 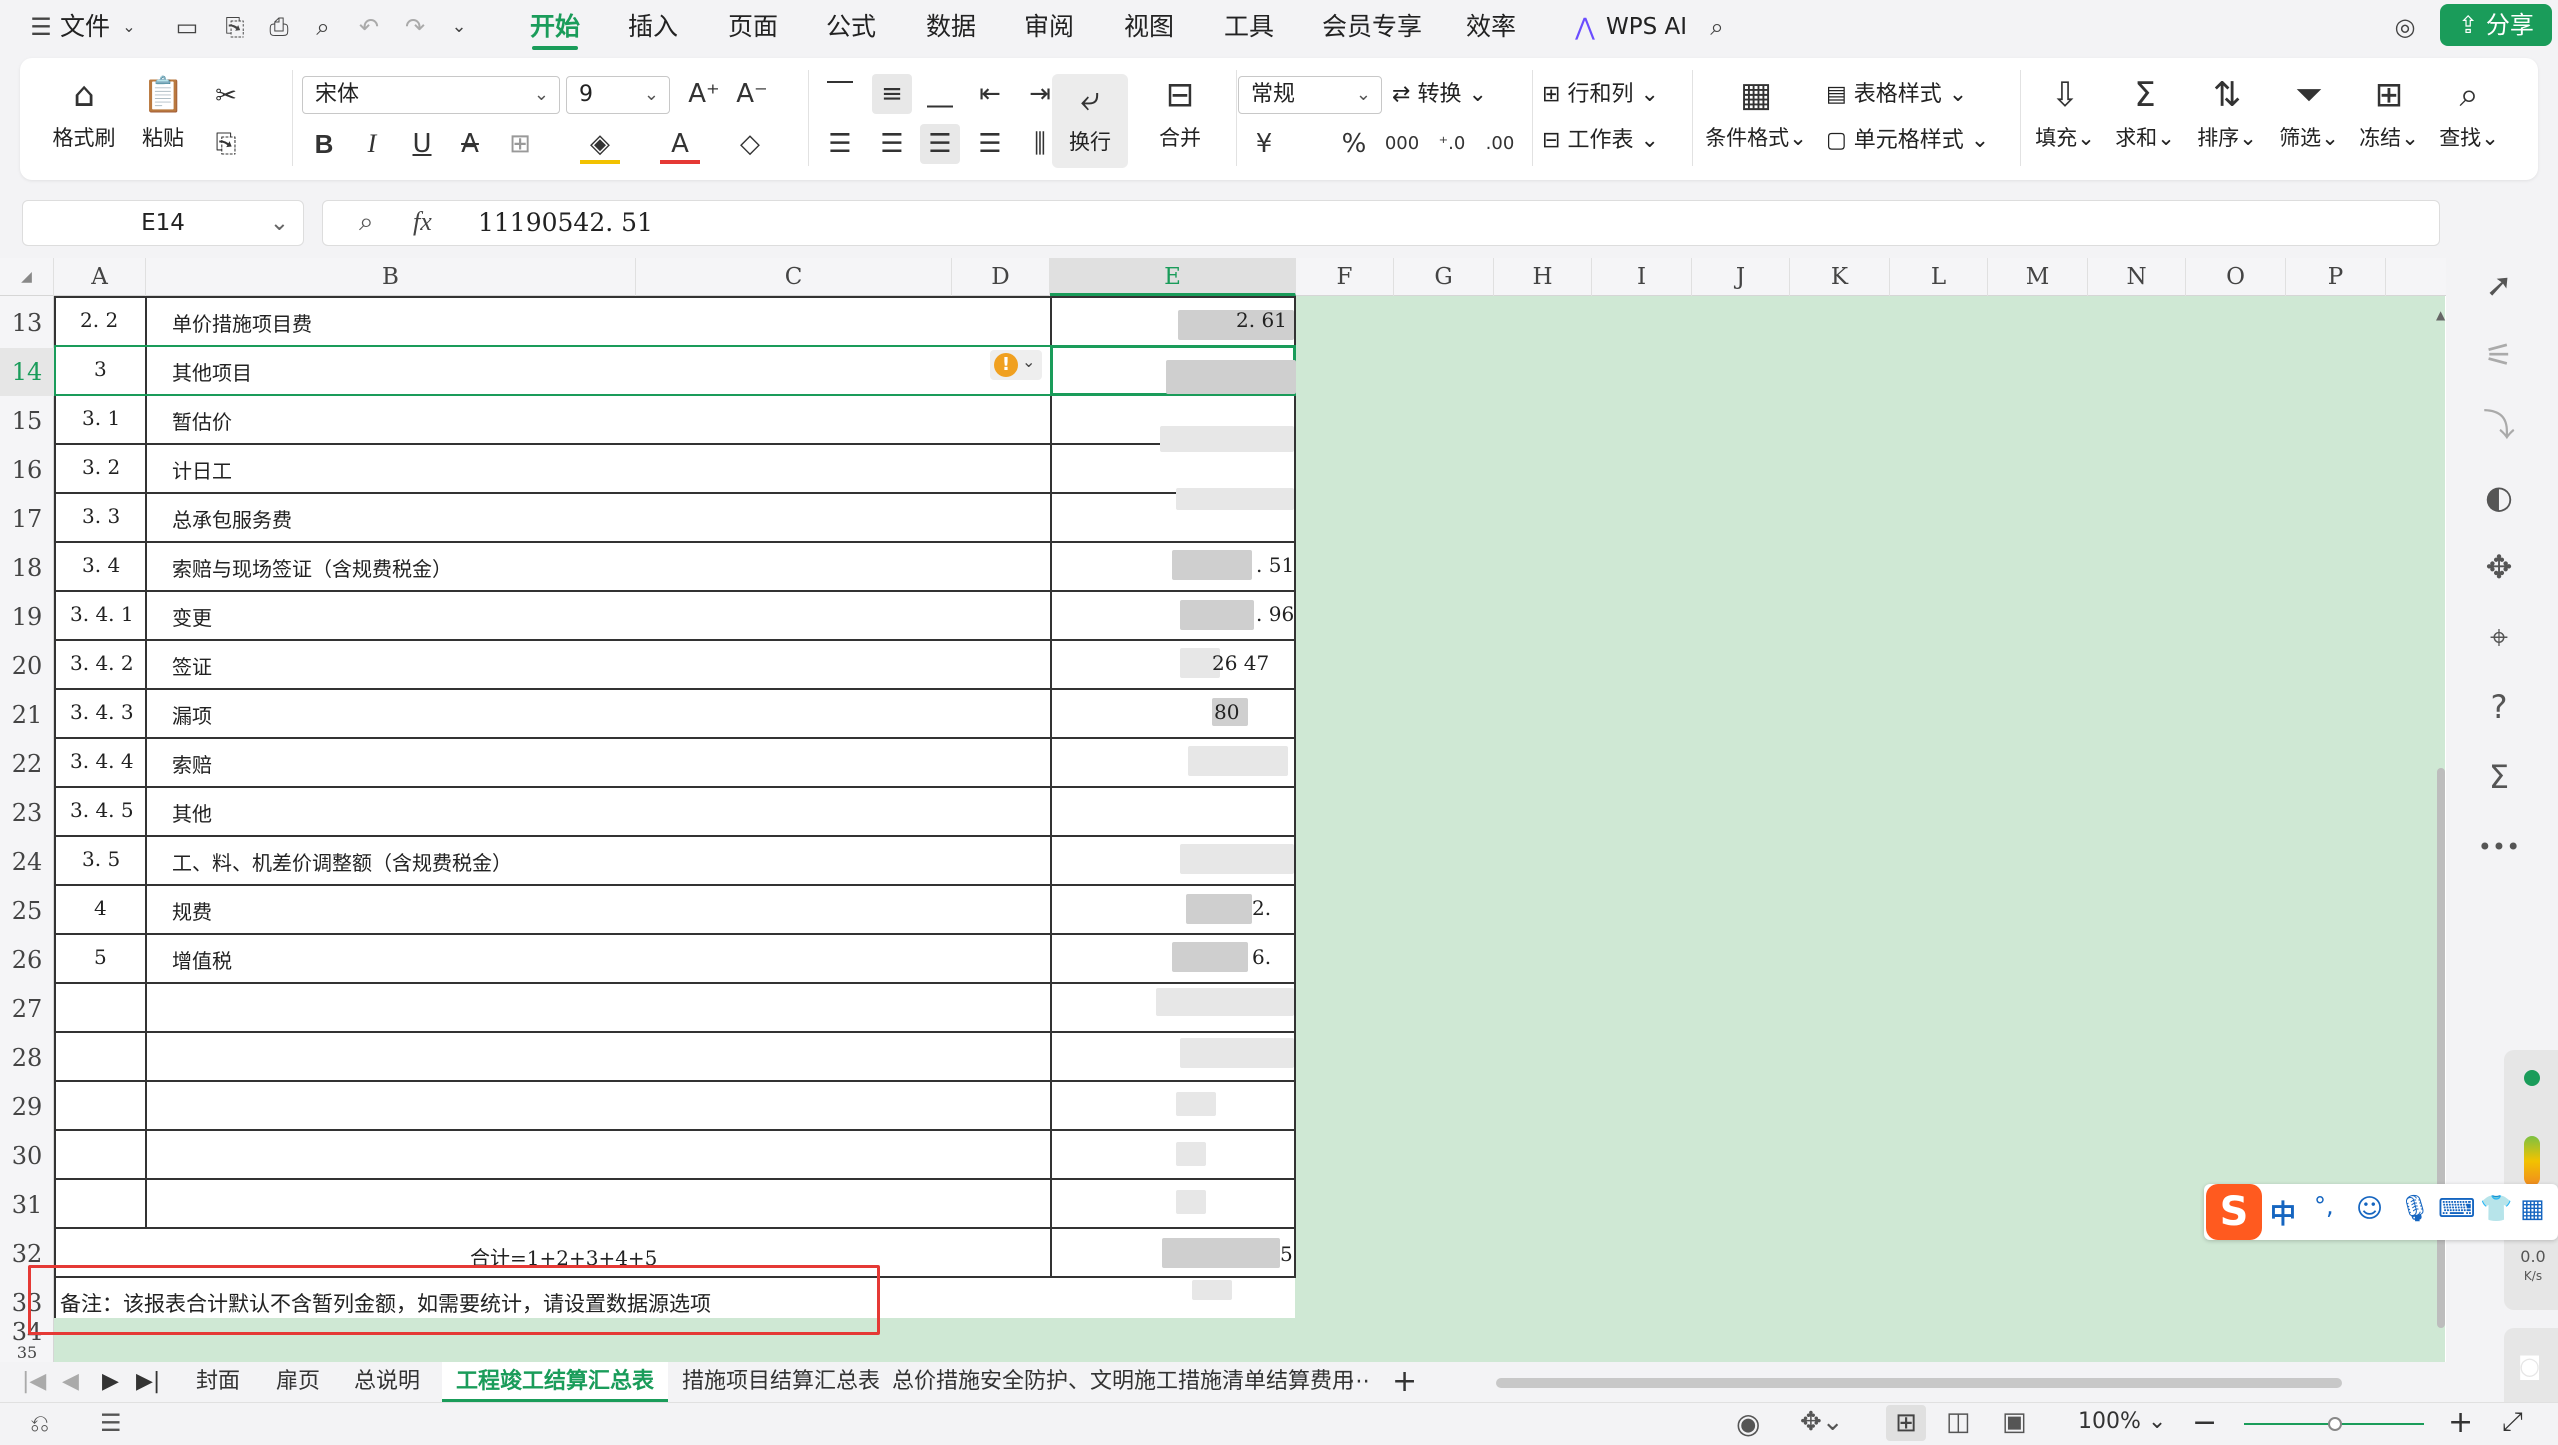 What do you see at coordinates (2309, 113) in the screenshot?
I see `filter-button: ⏷ 筛选⌄` at bounding box center [2309, 113].